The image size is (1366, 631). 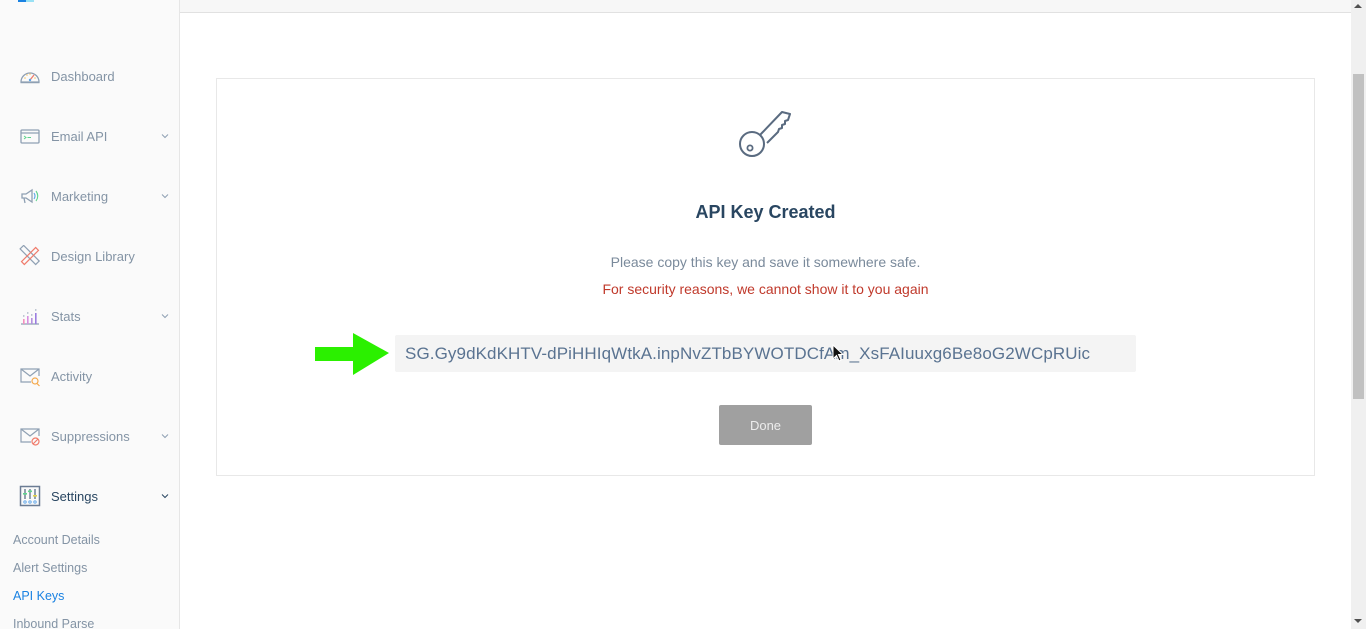 What do you see at coordinates (30, 196) in the screenshot?
I see `megaphone-icon` at bounding box center [30, 196].